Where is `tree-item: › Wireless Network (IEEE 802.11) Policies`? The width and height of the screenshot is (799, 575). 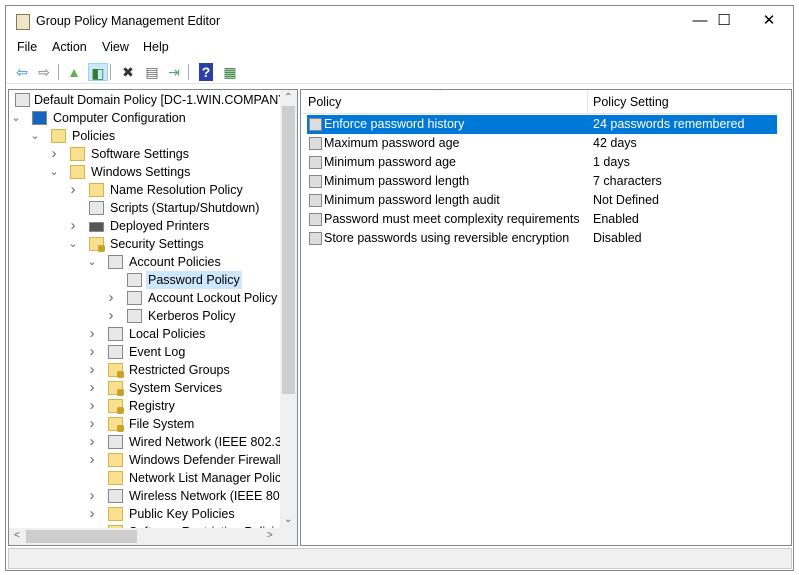
tree-item: › Wireless Network (IEEE 802.11) Policies is located at coordinates (153, 496).